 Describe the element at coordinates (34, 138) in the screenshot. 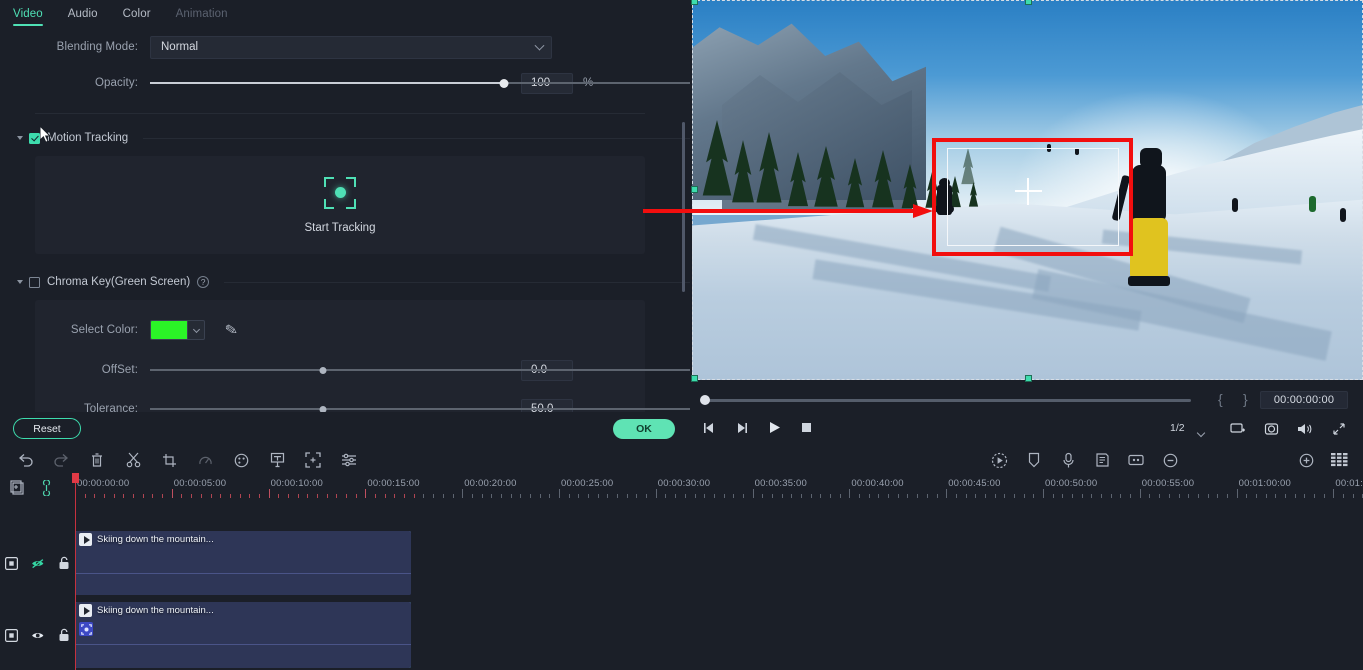

I see `motion-tracking-checkbox` at that location.